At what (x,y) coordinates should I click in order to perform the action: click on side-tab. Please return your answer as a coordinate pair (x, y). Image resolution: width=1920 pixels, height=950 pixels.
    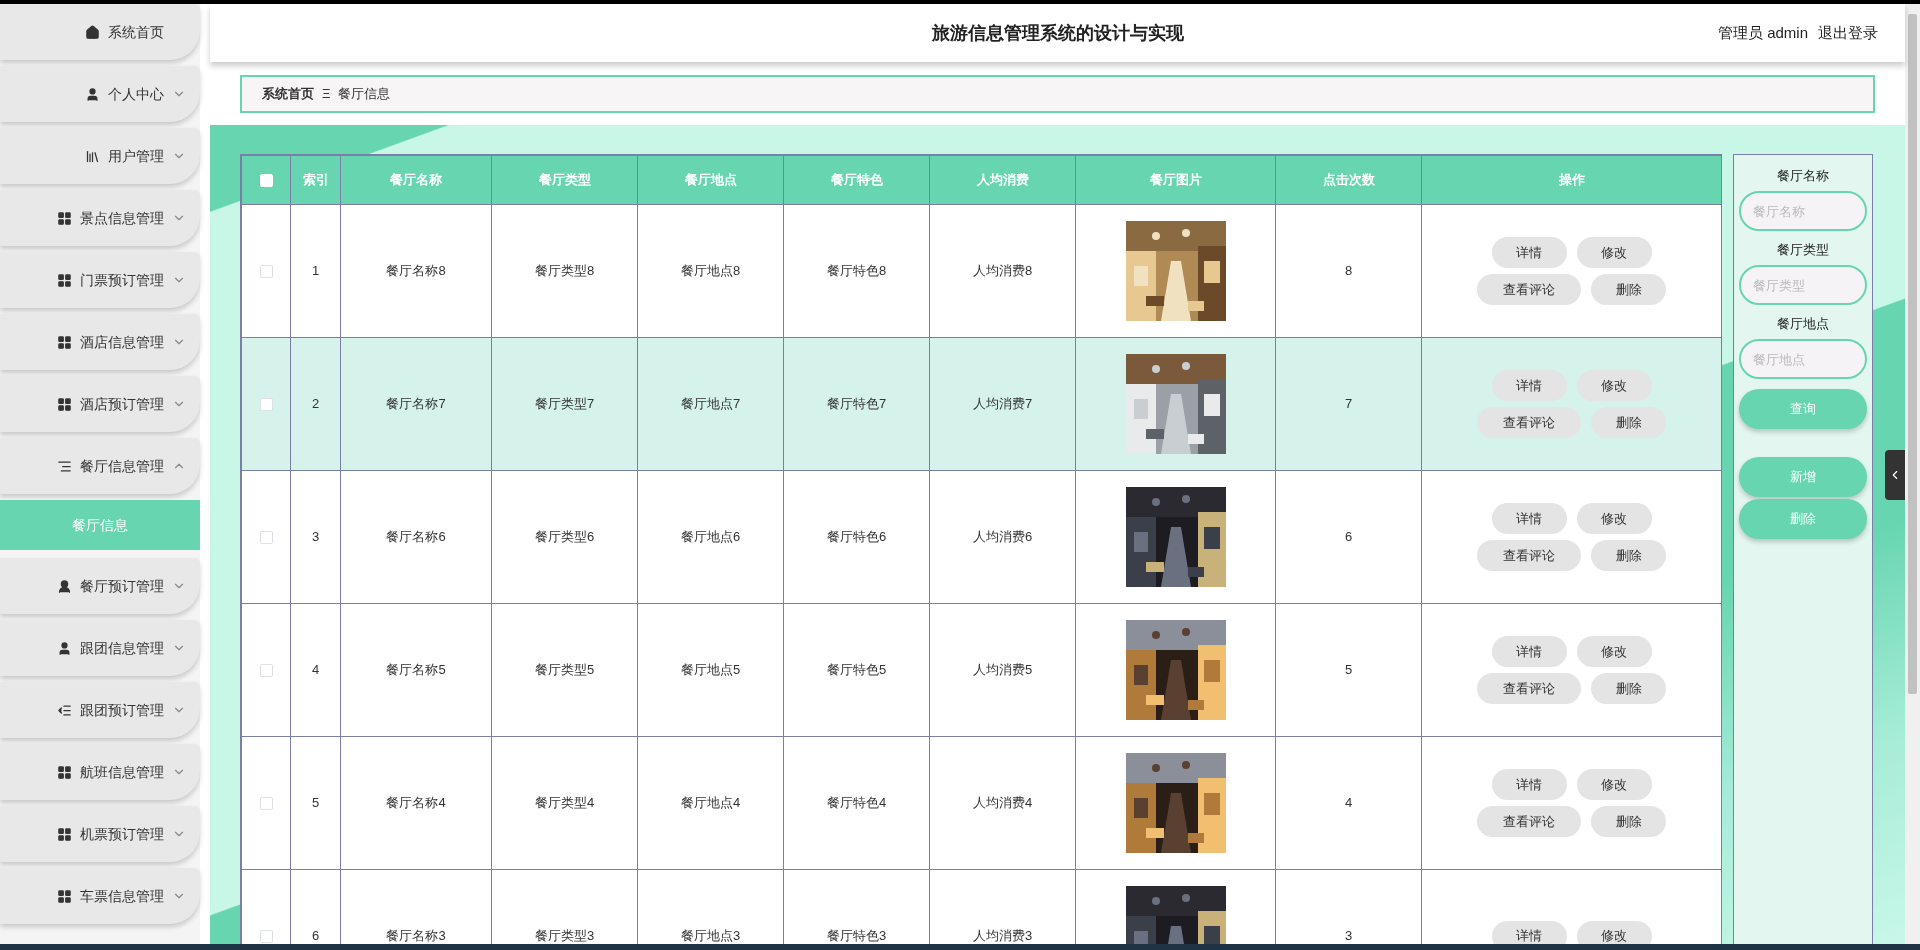
    Looking at the image, I should click on (1895, 475).